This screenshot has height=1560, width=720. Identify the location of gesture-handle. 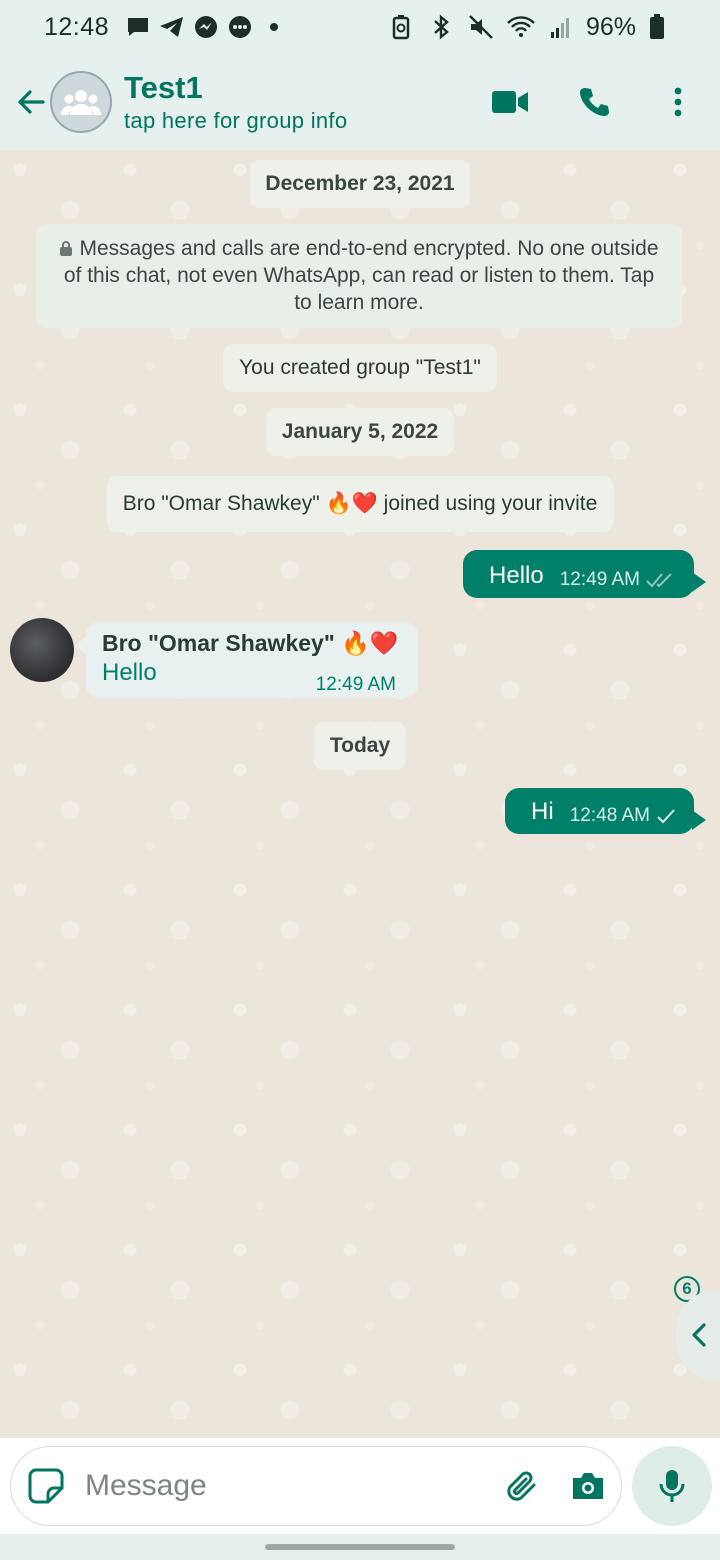
(360, 1547).